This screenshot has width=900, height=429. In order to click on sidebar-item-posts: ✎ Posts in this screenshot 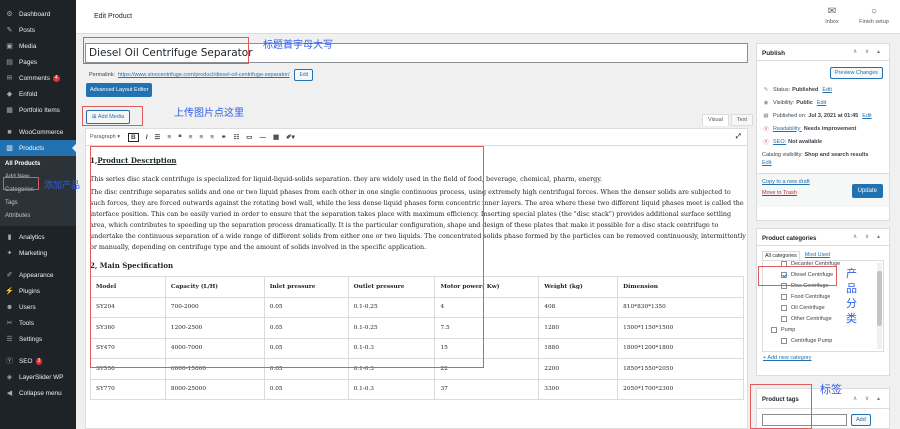, I will do `click(38, 30)`.